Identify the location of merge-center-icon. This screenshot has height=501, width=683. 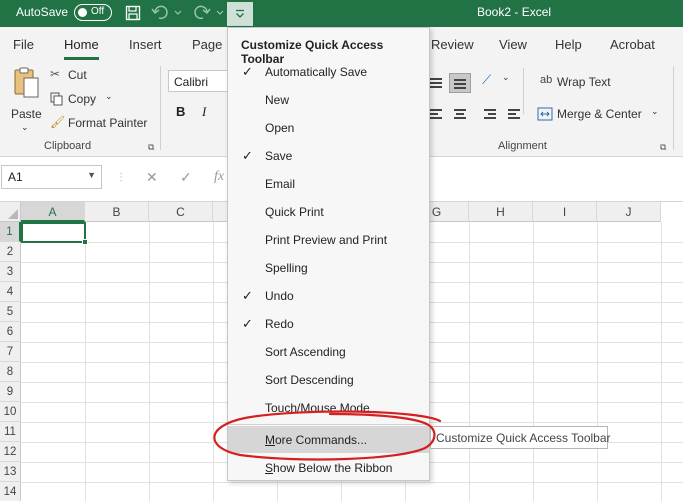
(545, 114).